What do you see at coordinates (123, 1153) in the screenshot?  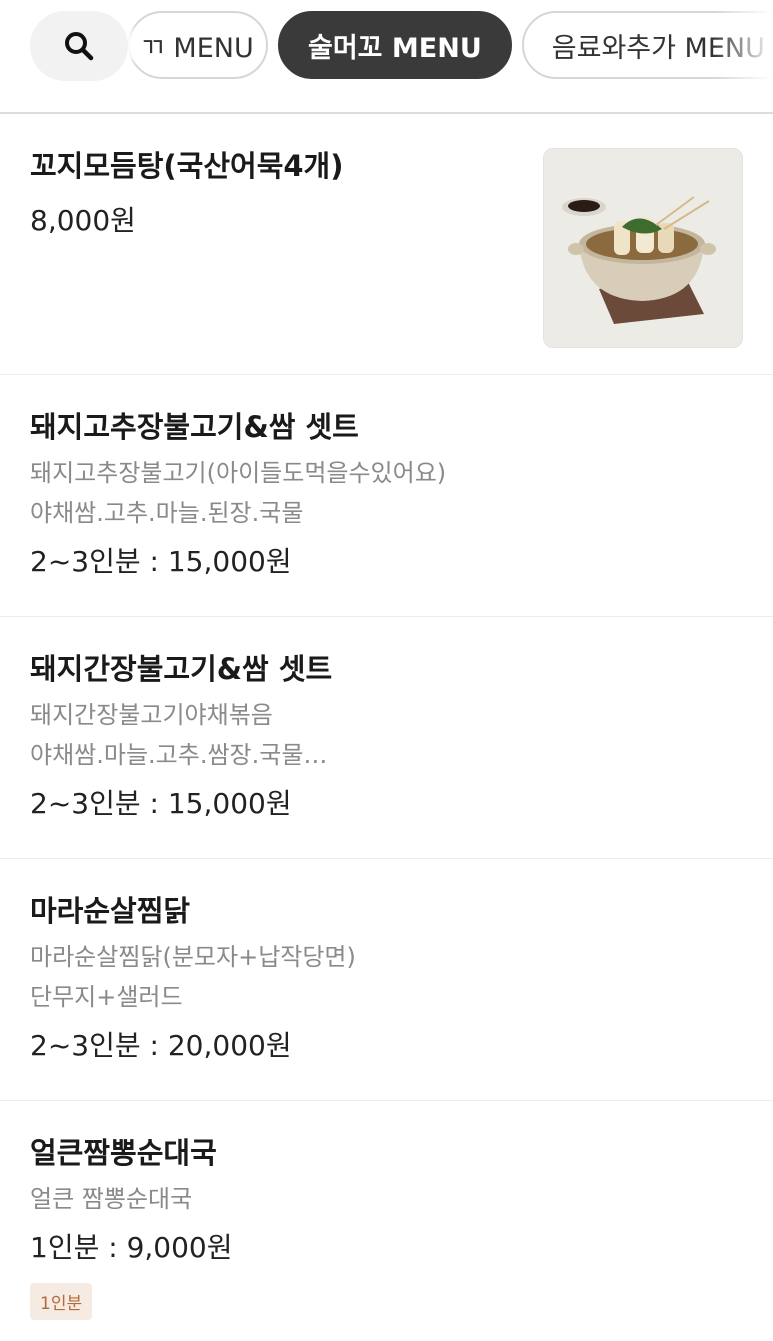 I see `menu-item-name: 얼큰짬뽕순대국` at bounding box center [123, 1153].